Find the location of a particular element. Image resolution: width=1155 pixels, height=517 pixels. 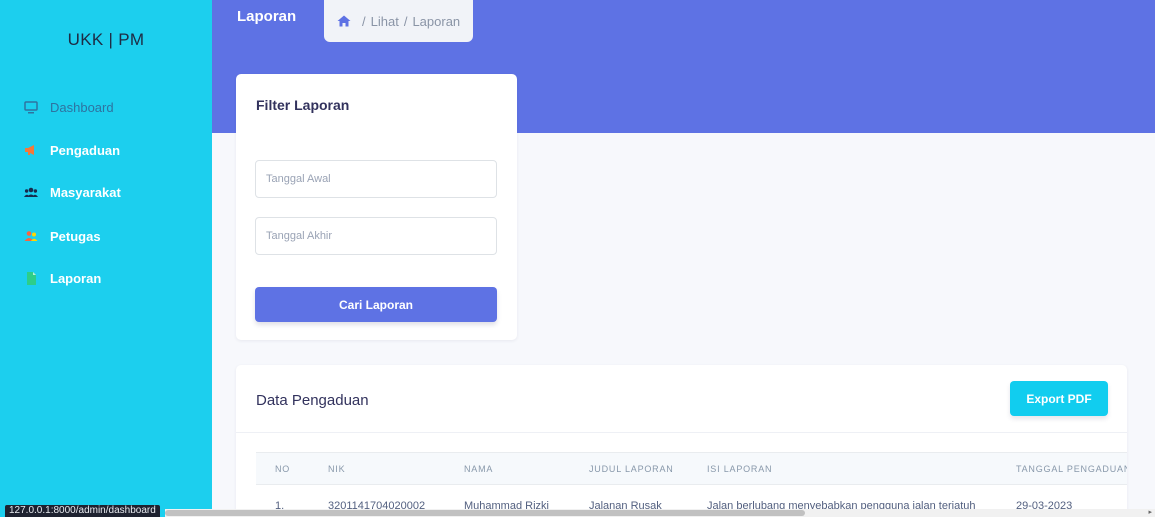

column-header-nik: NIK is located at coordinates (337, 469).